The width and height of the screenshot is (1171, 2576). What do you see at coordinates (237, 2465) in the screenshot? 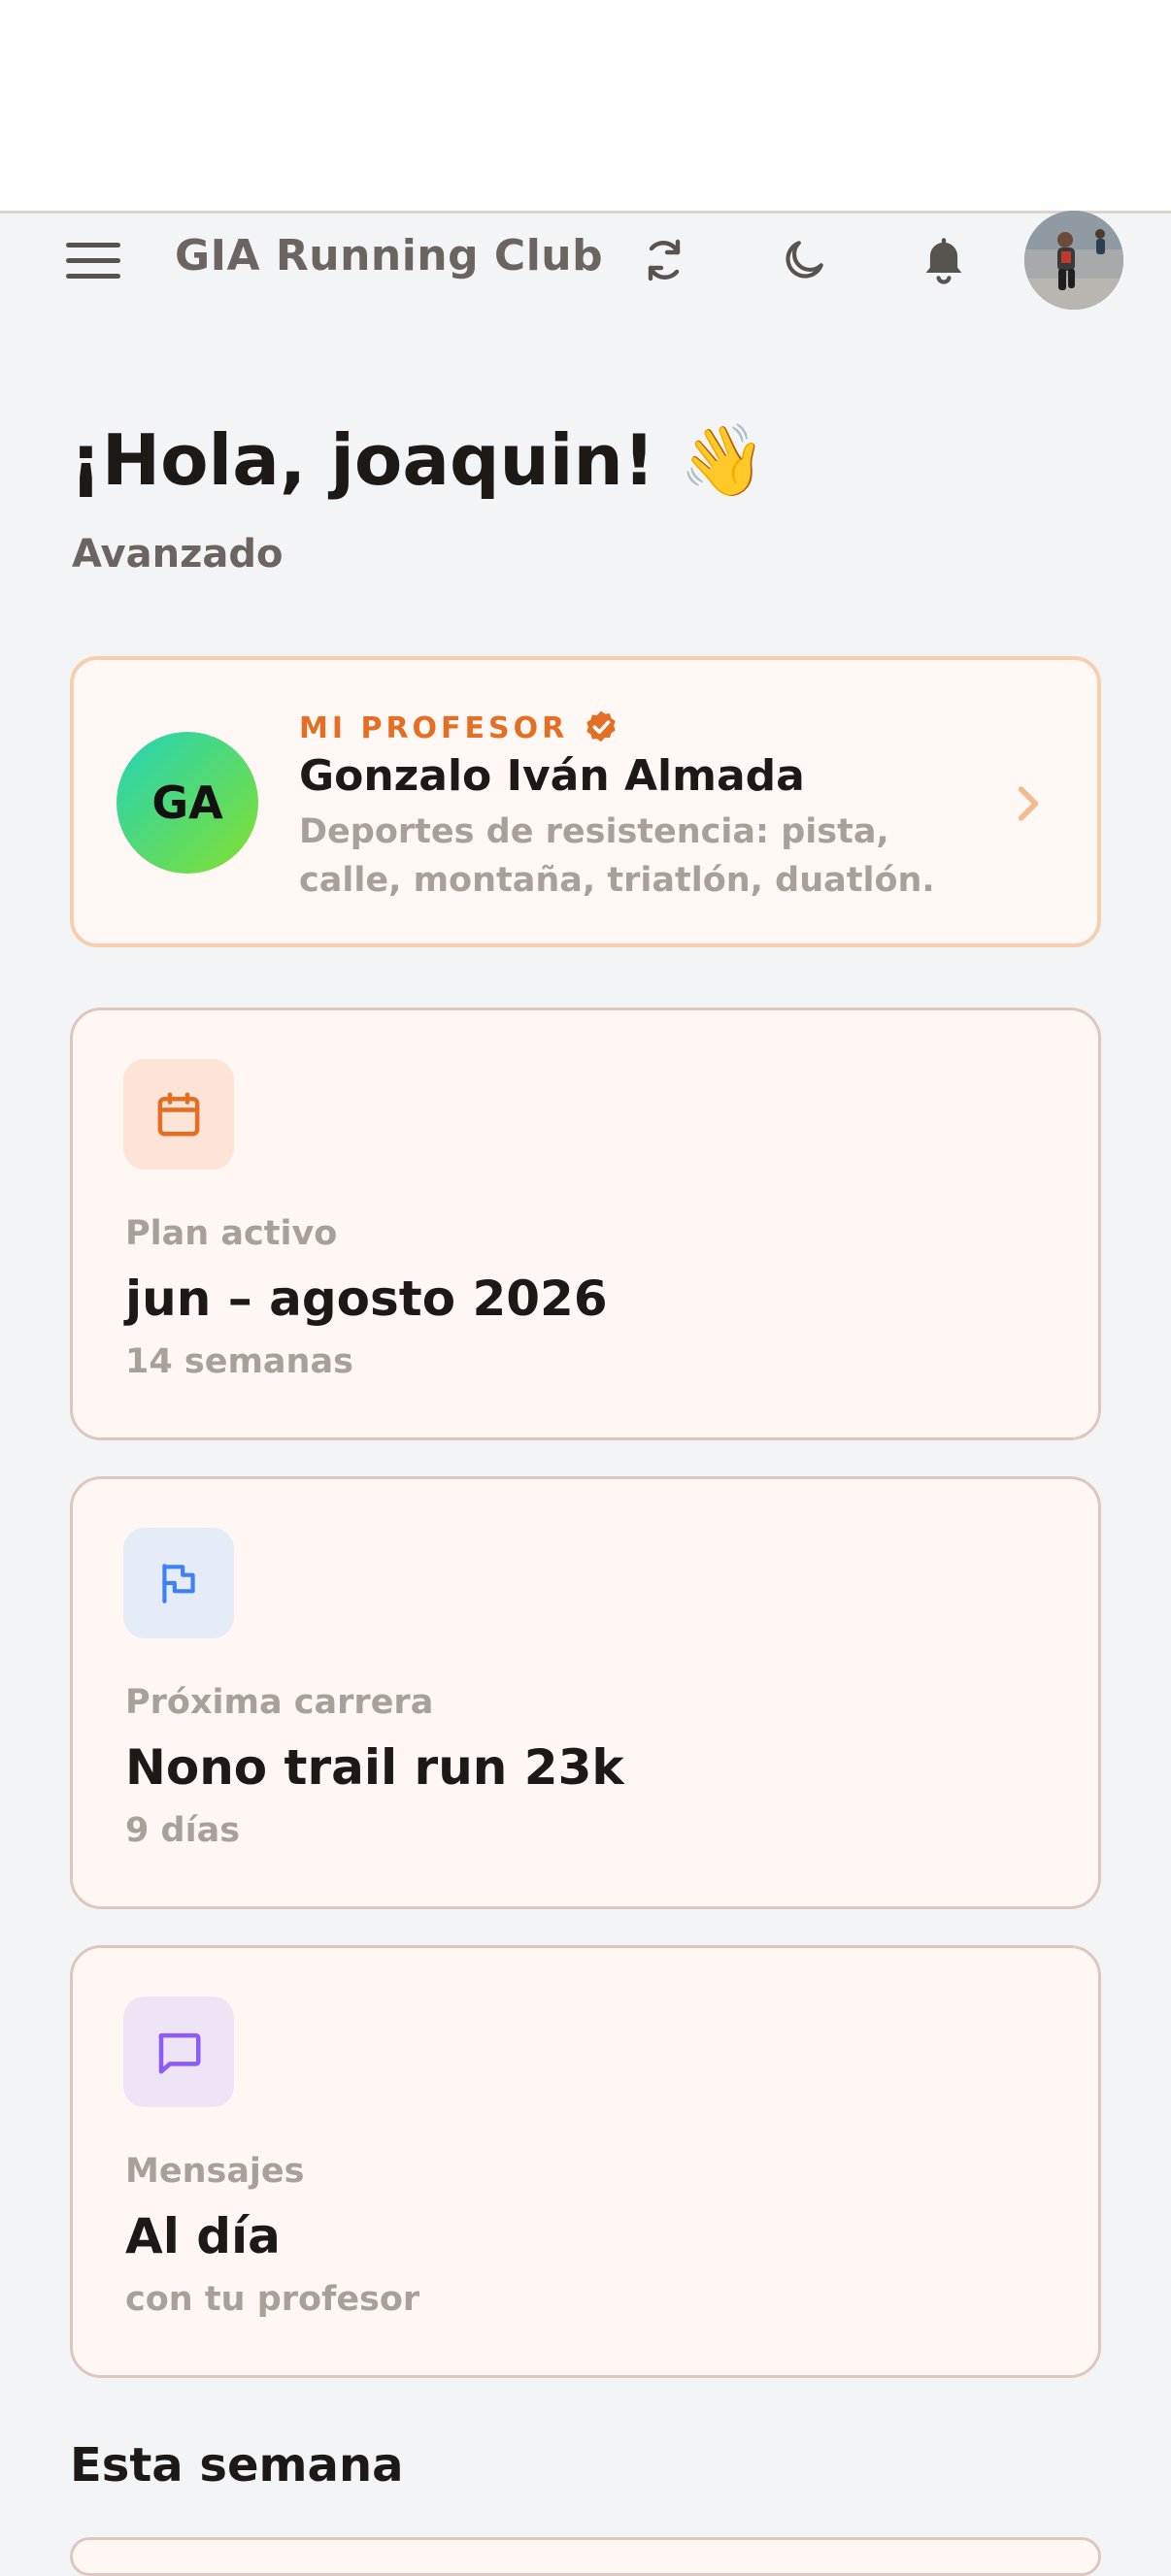
I see `week-section-title: Esta semana` at bounding box center [237, 2465].